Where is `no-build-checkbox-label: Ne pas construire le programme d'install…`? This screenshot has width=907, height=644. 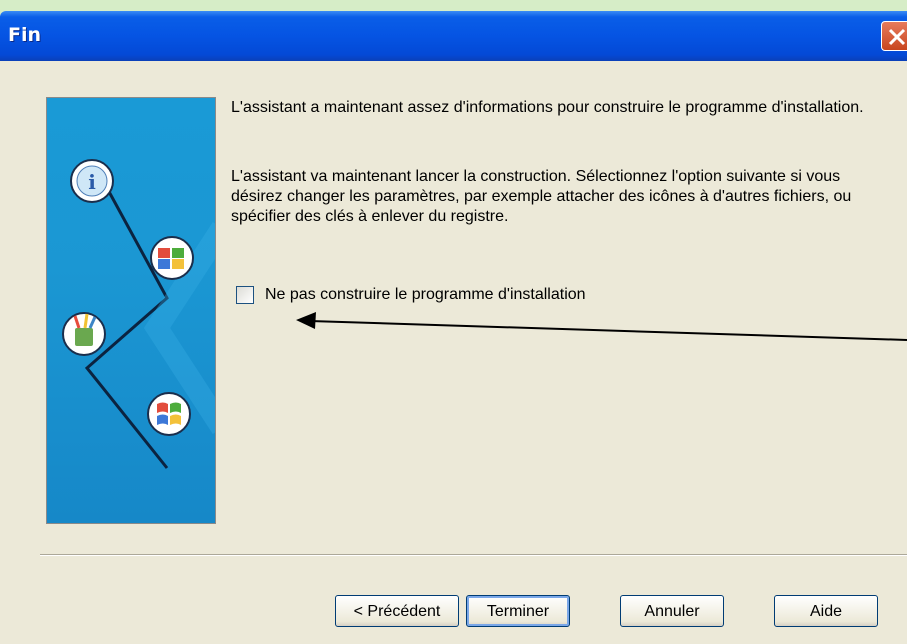 no-build-checkbox-label: Ne pas construire le programme d'install… is located at coordinates (425, 295).